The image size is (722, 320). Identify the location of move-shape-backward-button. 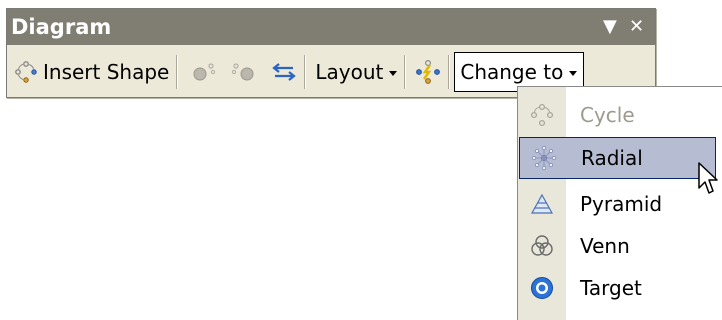
(204, 72).